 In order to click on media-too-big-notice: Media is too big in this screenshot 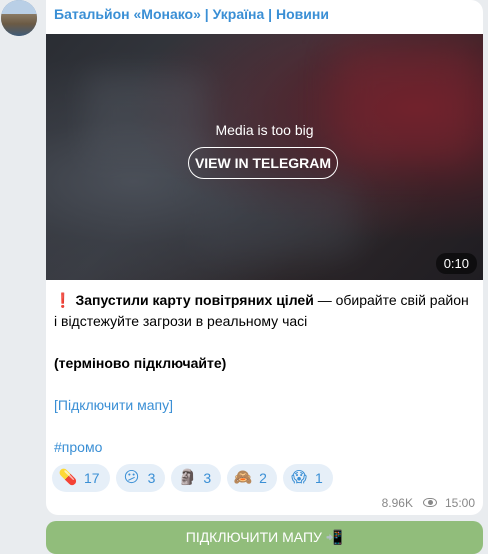, I will do `click(264, 130)`.